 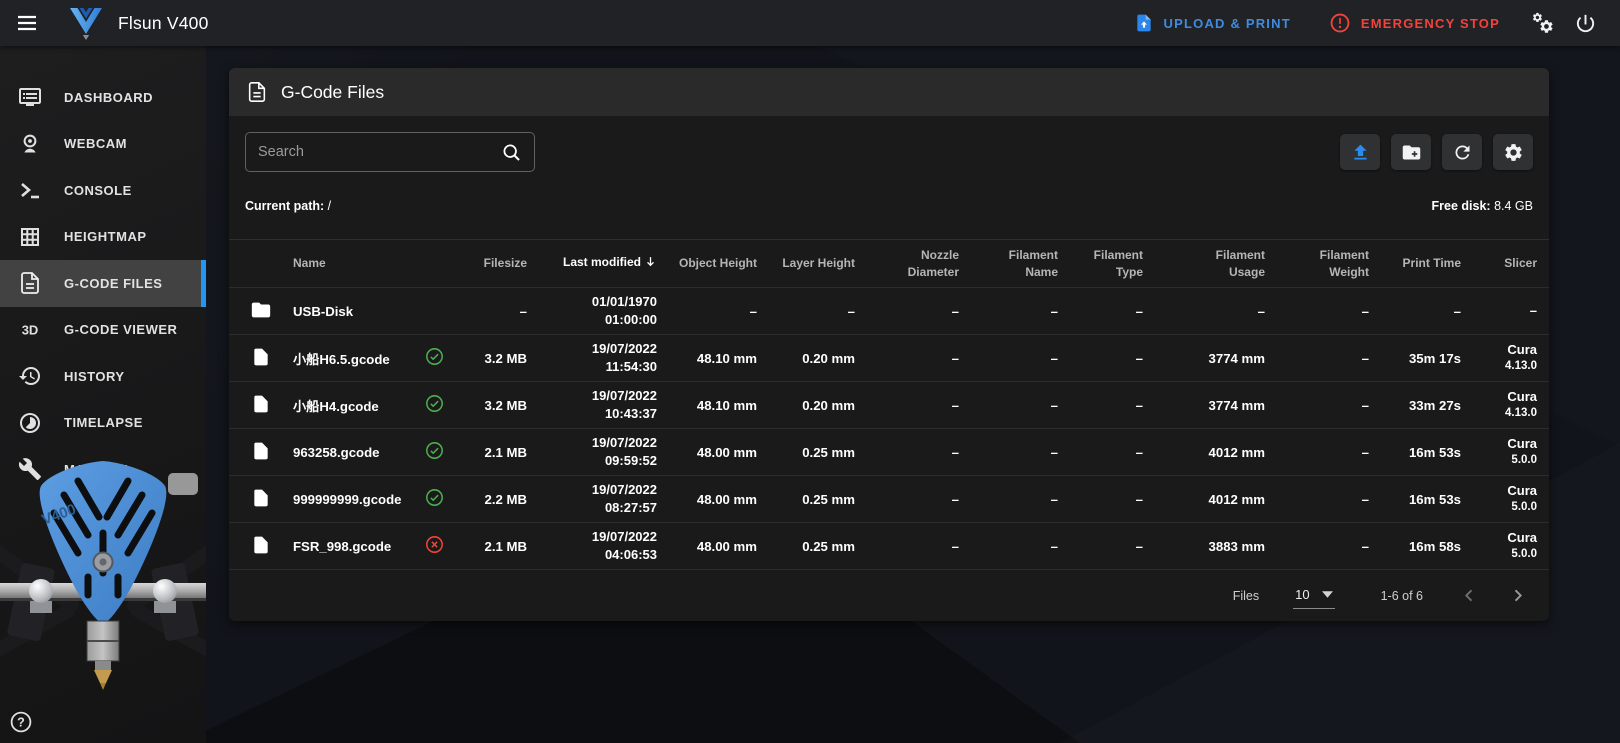 What do you see at coordinates (1112, 263) in the screenshot?
I see `column-header-filament-type: Filament Type` at bounding box center [1112, 263].